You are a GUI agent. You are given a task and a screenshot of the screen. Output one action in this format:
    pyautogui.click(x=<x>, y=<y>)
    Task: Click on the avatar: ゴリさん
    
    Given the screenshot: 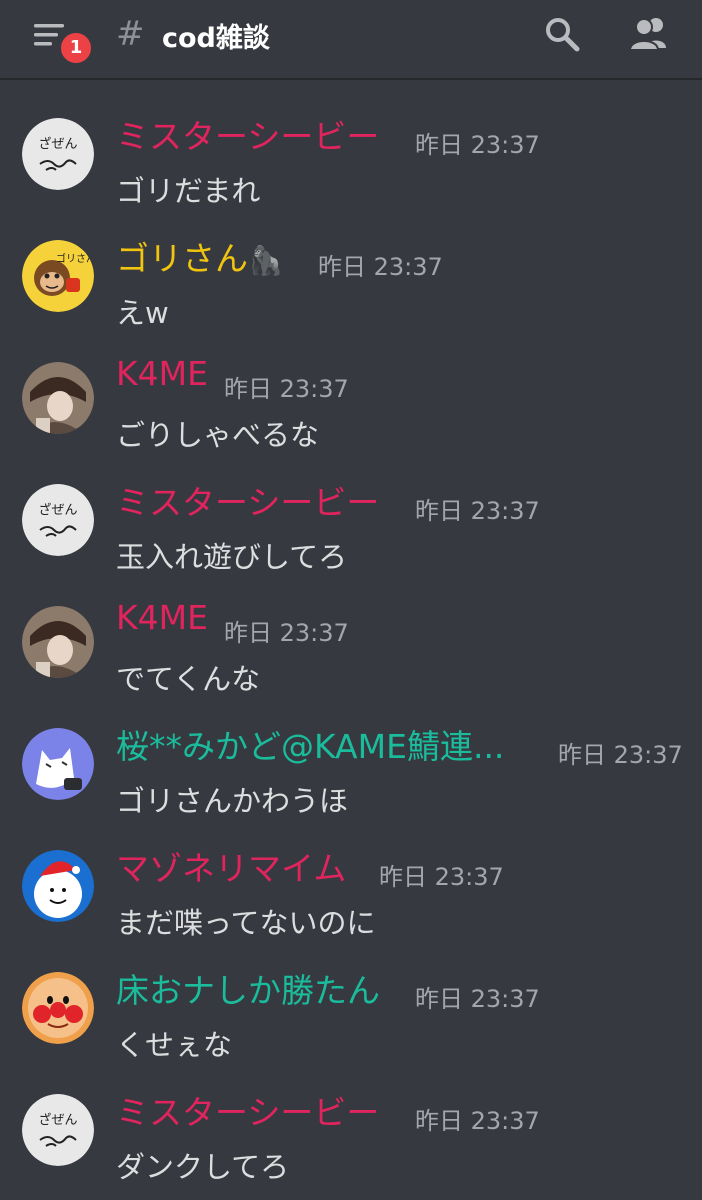 What is the action you would take?
    pyautogui.click(x=58, y=276)
    